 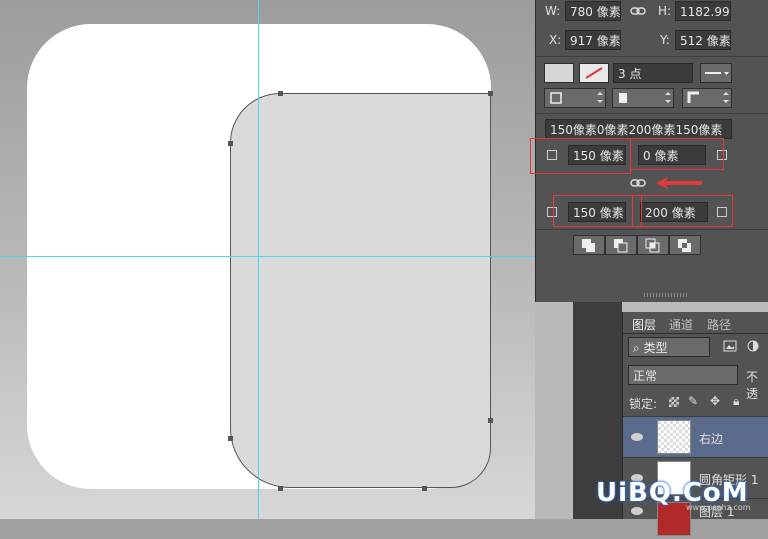 I want to click on stroke-color-swatch, so click(x=594, y=73).